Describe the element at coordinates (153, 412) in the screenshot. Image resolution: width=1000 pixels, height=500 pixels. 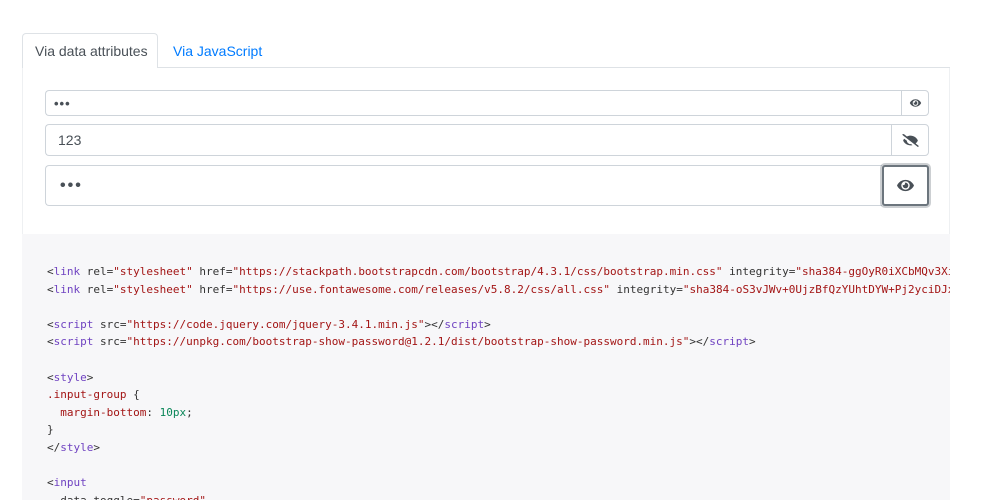
I see `code-token: :` at that location.